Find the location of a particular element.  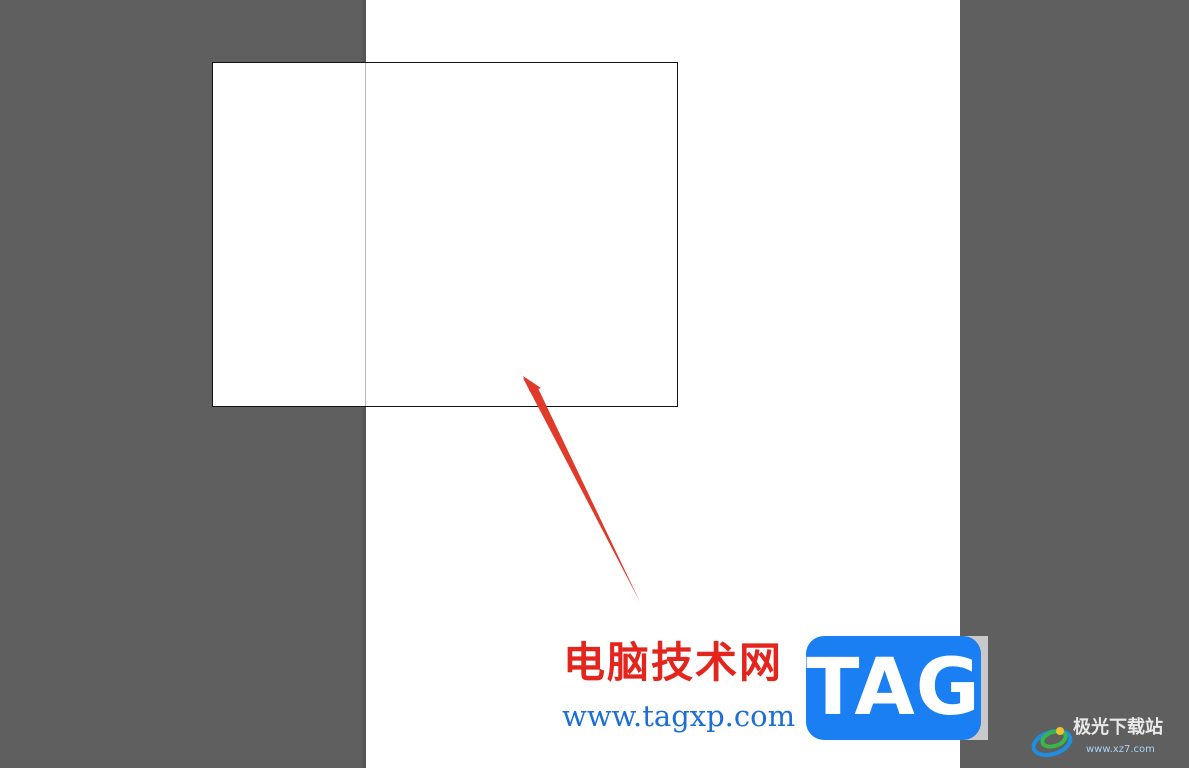

aurora-logo-dot is located at coordinates (1060, 731).